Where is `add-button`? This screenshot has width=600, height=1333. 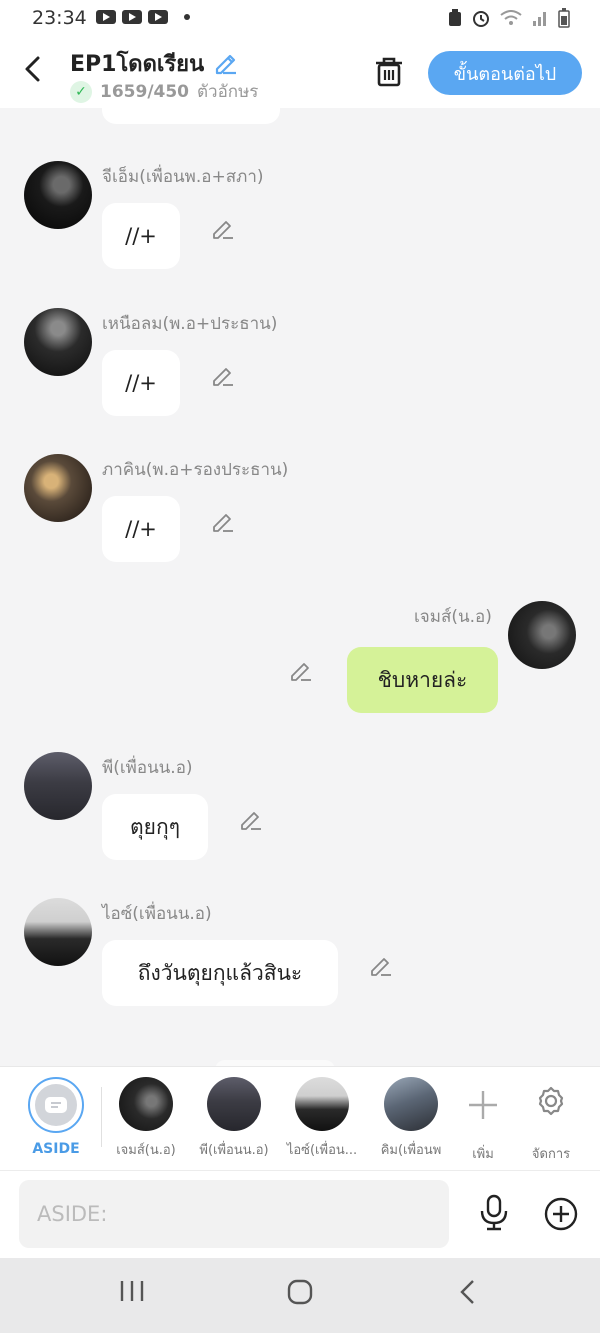 add-button is located at coordinates (561, 1216).